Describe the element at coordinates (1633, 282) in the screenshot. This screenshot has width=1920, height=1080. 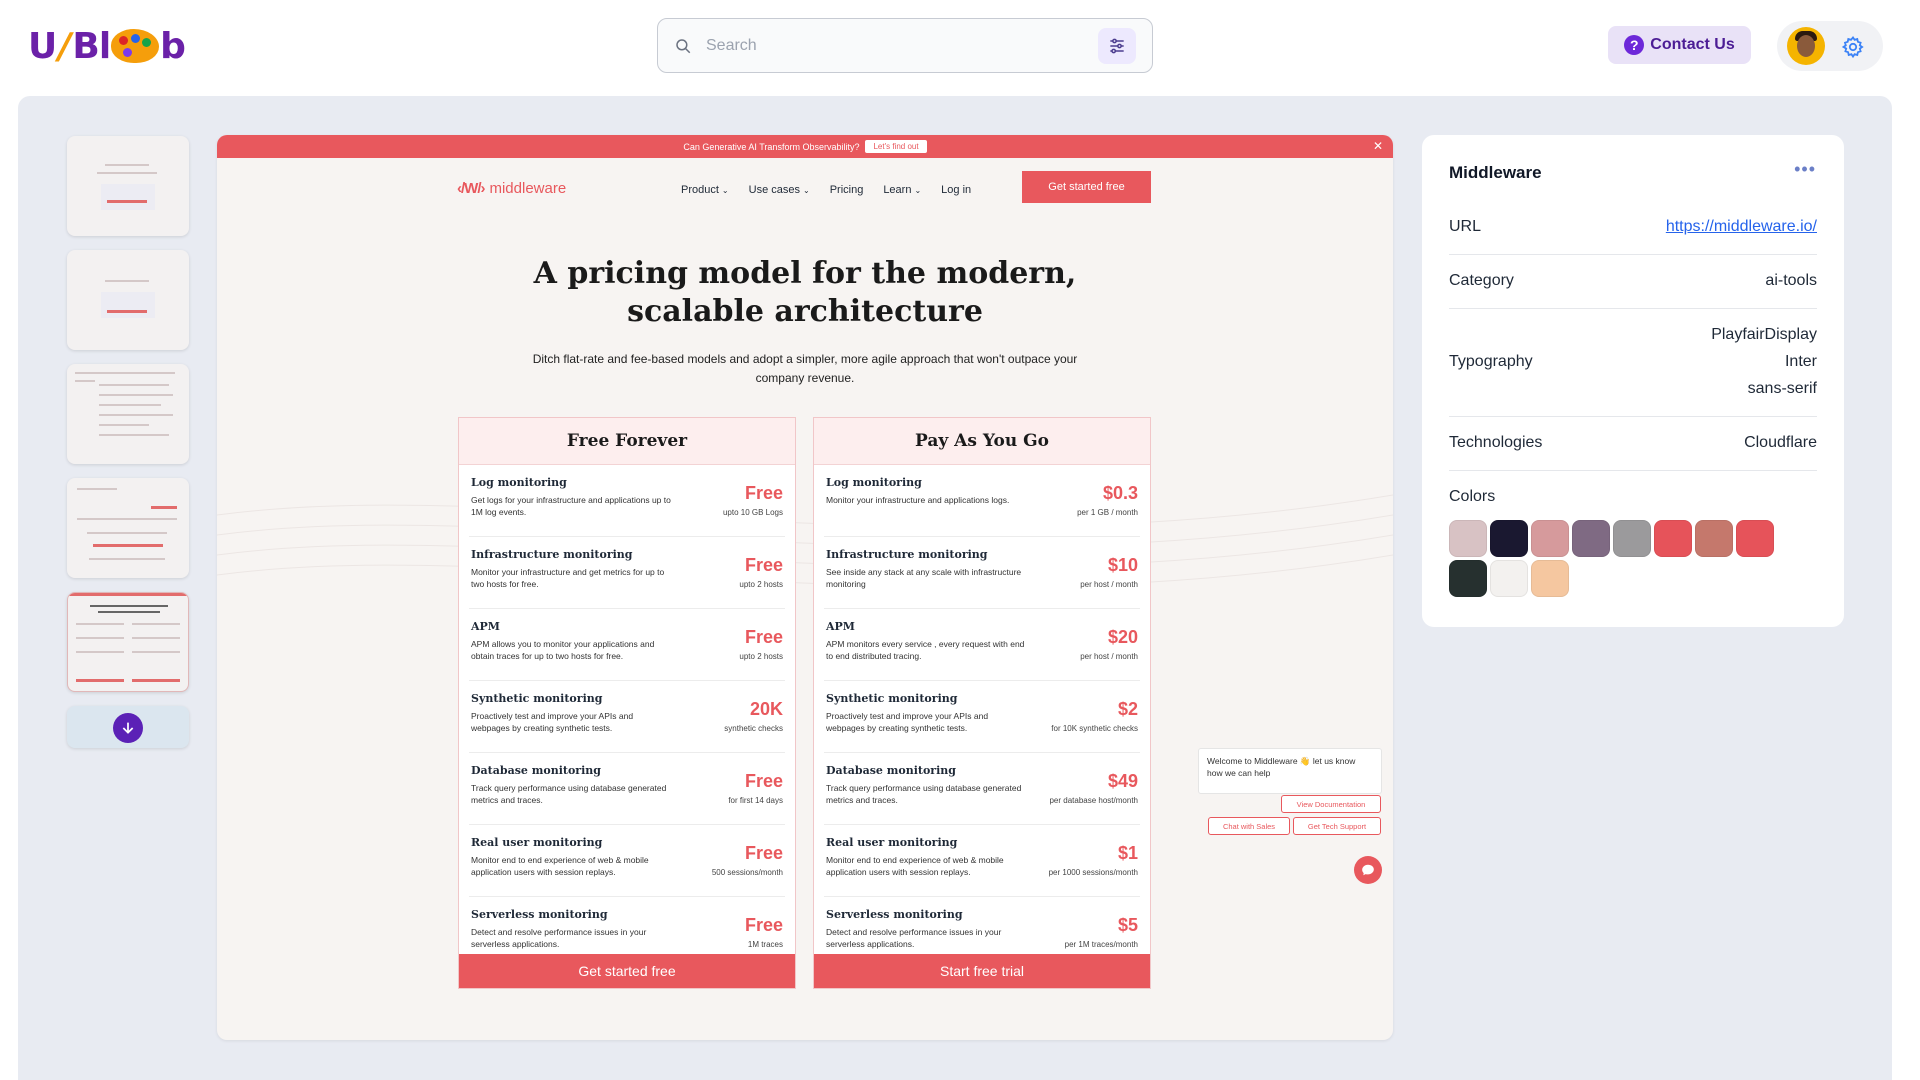
I see `category-row: Category ai-tools` at that location.